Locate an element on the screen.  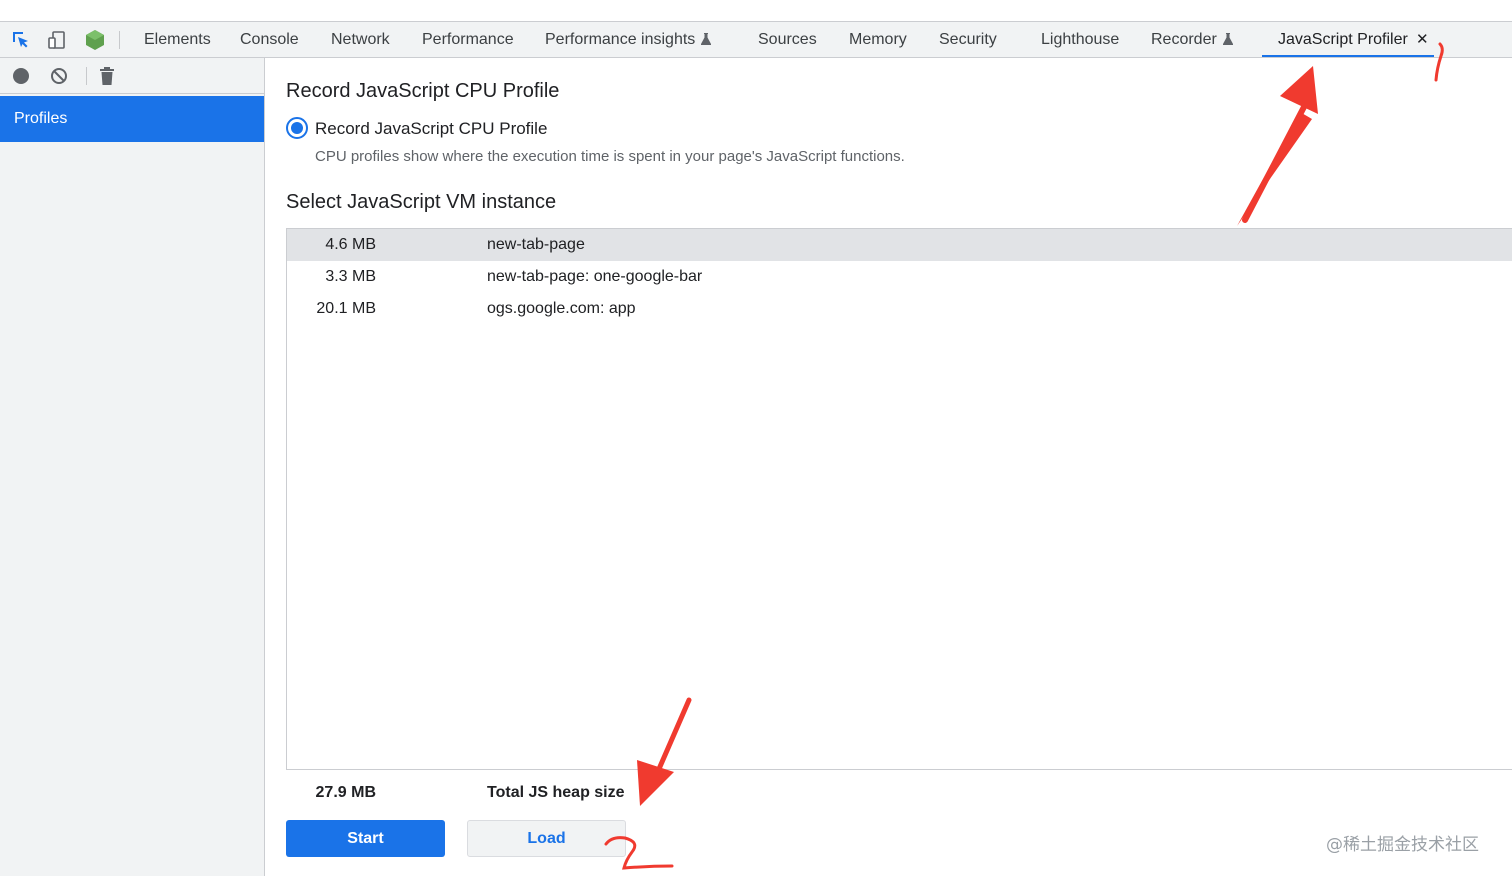
radio-checked-dot is located at coordinates (297, 128).